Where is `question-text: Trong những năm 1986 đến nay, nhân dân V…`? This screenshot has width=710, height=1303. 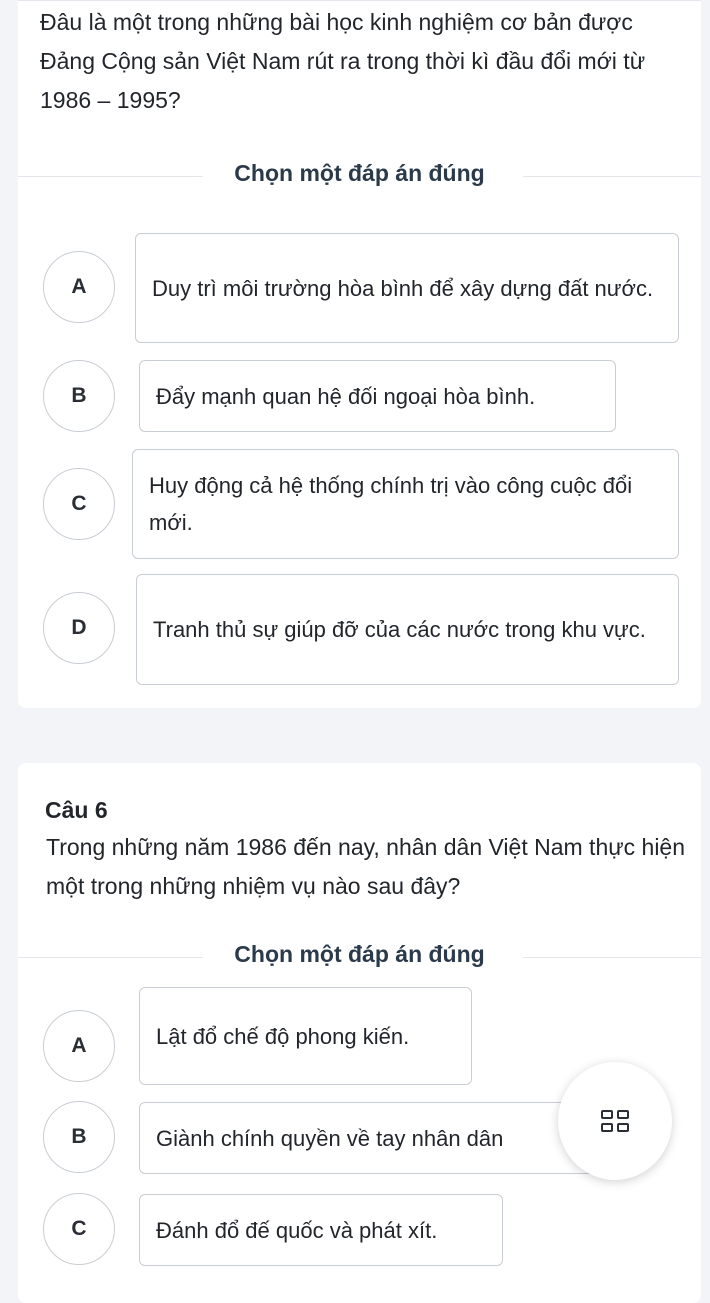
question-text: Trong những năm 1986 đến nay, nhân dân V… is located at coordinates (366, 866).